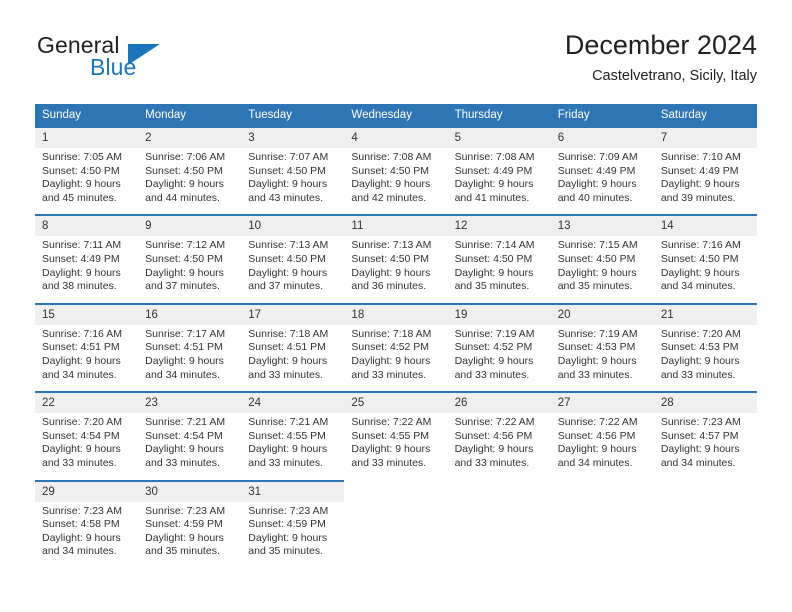  Describe the element at coordinates (698, 197) in the screenshot. I see `daylight-text-line2: and 39 minutes.` at that location.